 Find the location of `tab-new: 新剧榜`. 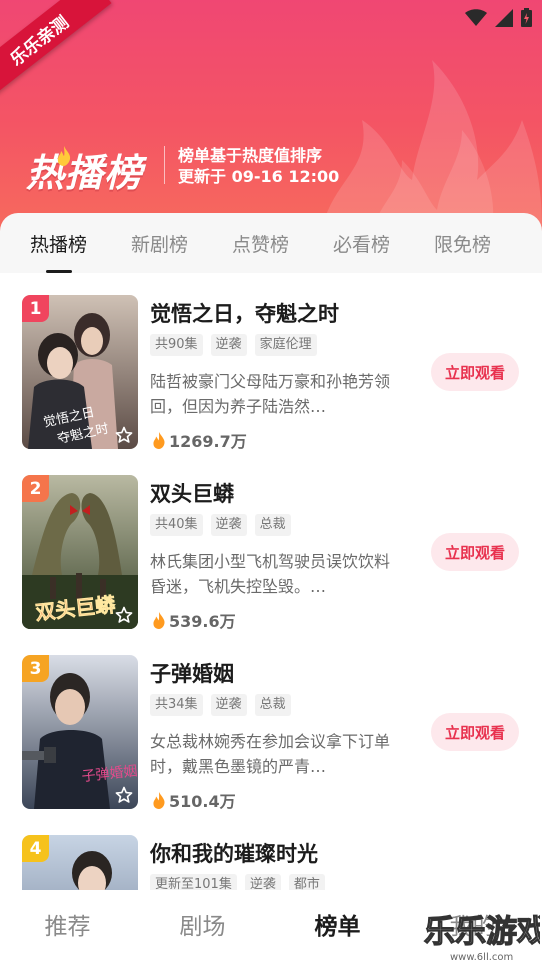

tab-new: 新剧榜 is located at coordinates (159, 243).